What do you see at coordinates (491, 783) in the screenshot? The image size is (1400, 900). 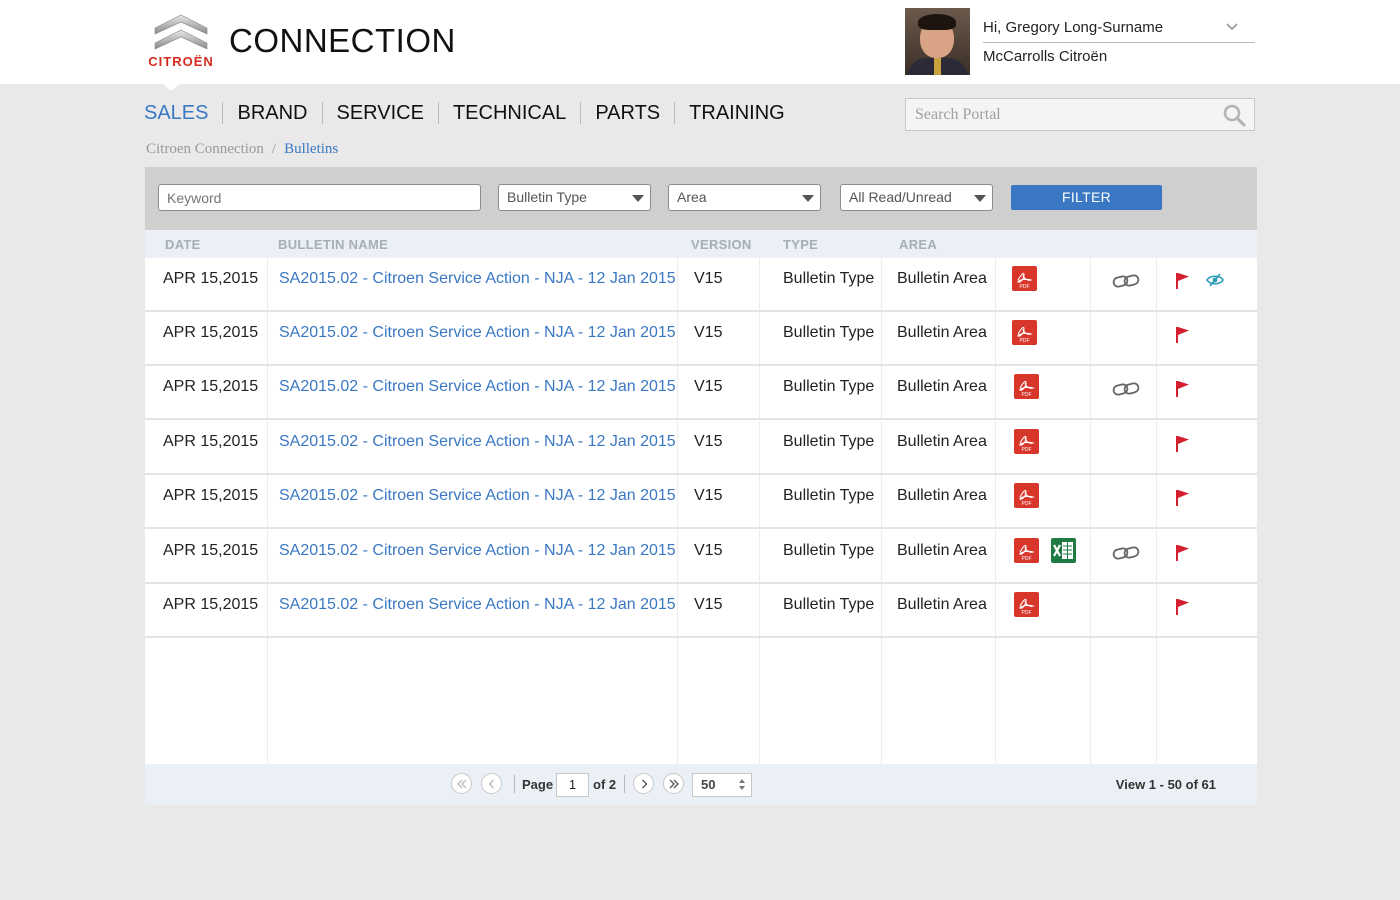 I see `prev-page-button` at bounding box center [491, 783].